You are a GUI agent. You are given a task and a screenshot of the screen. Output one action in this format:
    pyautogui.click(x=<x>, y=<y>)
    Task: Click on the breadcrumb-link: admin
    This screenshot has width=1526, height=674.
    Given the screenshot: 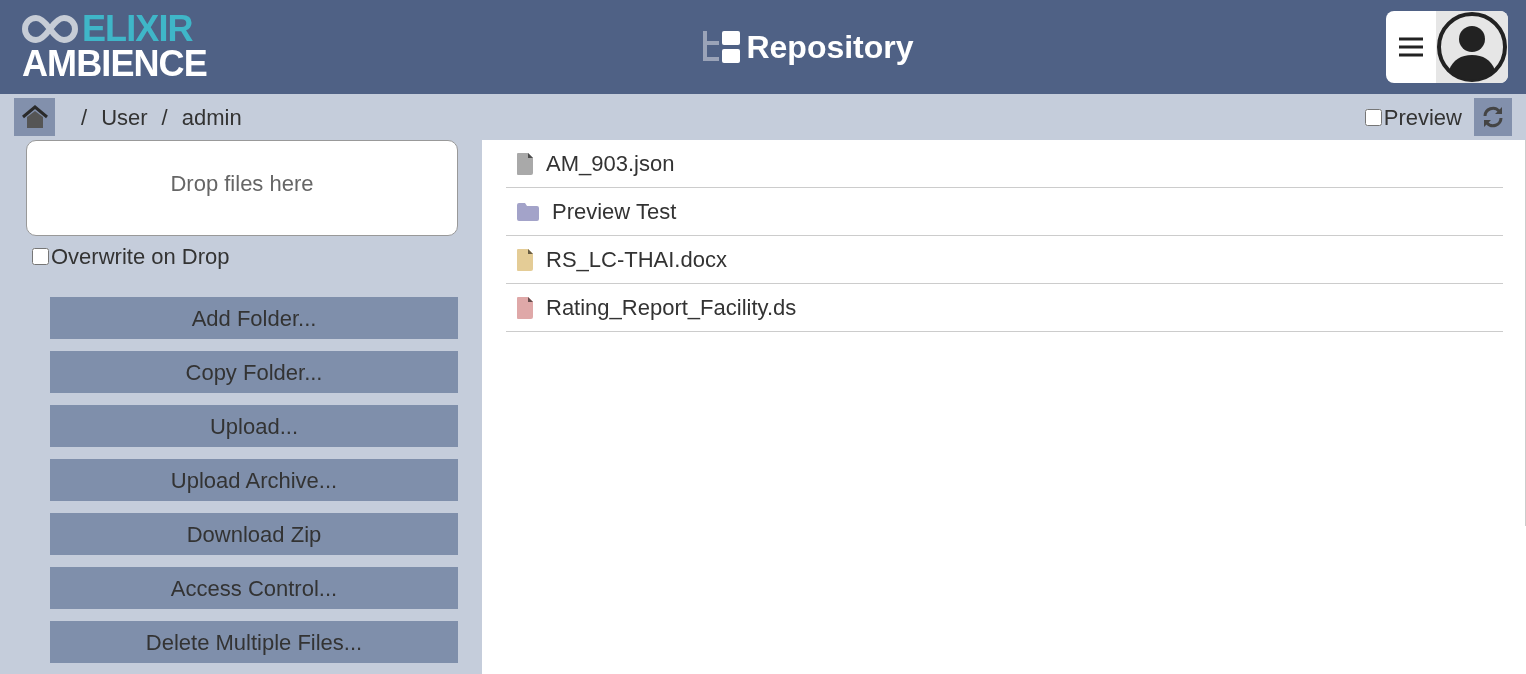 What is the action you would take?
    pyautogui.click(x=211, y=117)
    